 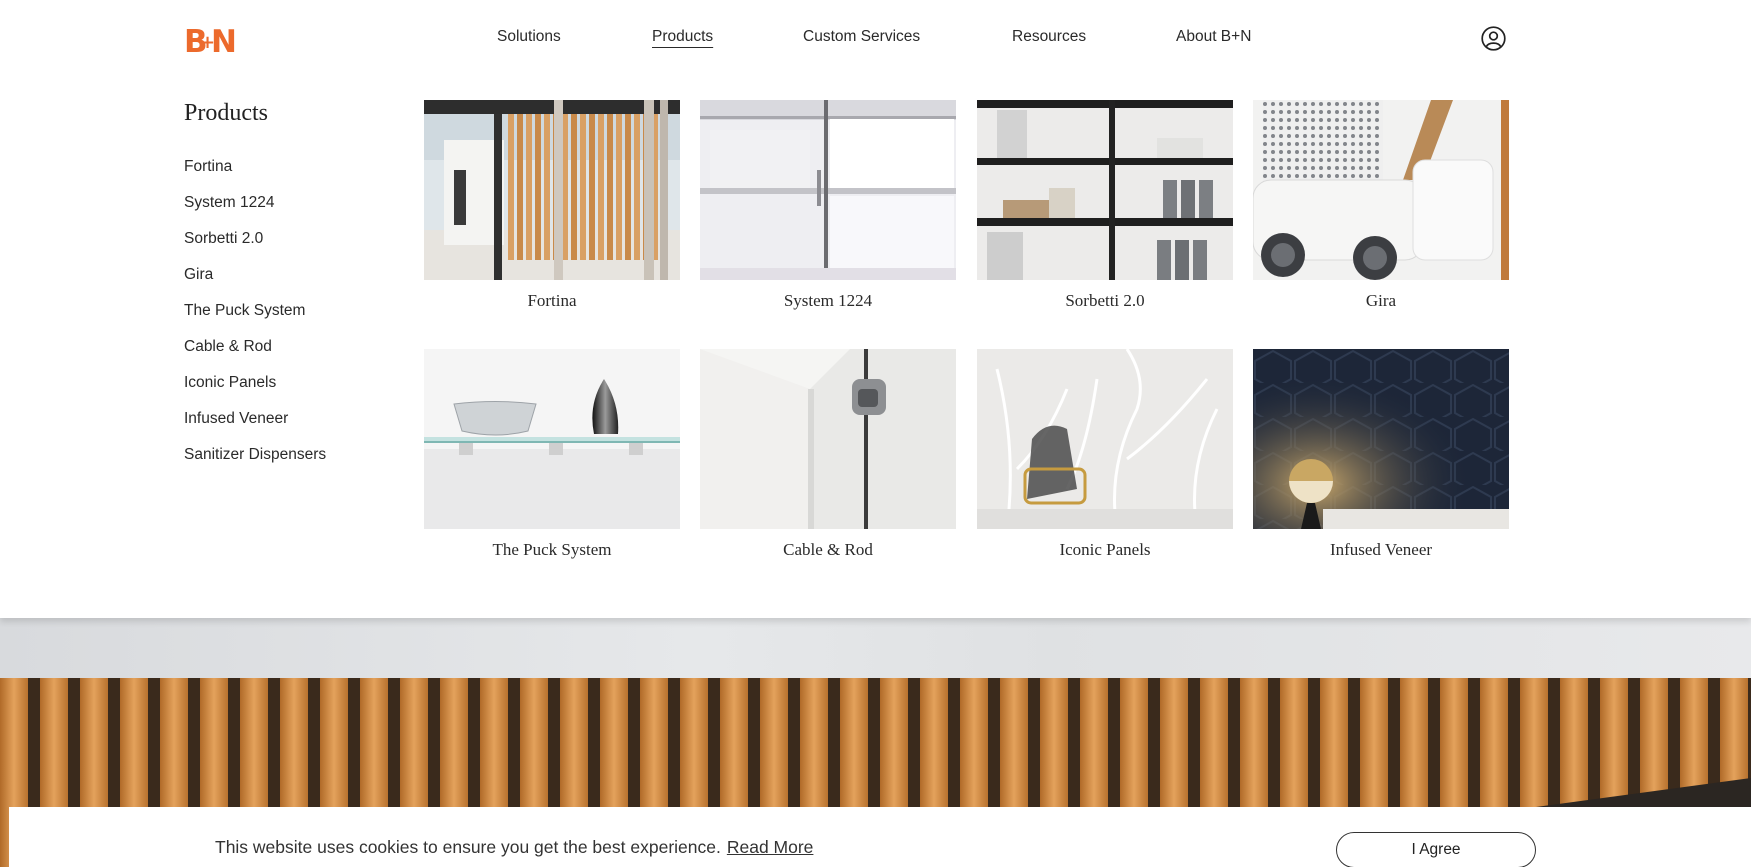 I want to click on side-item-fortina: Fortina, so click(x=255, y=176).